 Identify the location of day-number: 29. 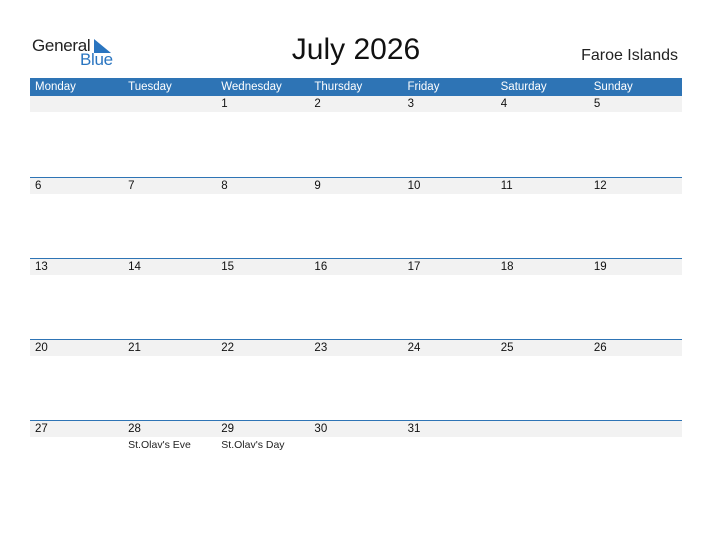
(228, 429).